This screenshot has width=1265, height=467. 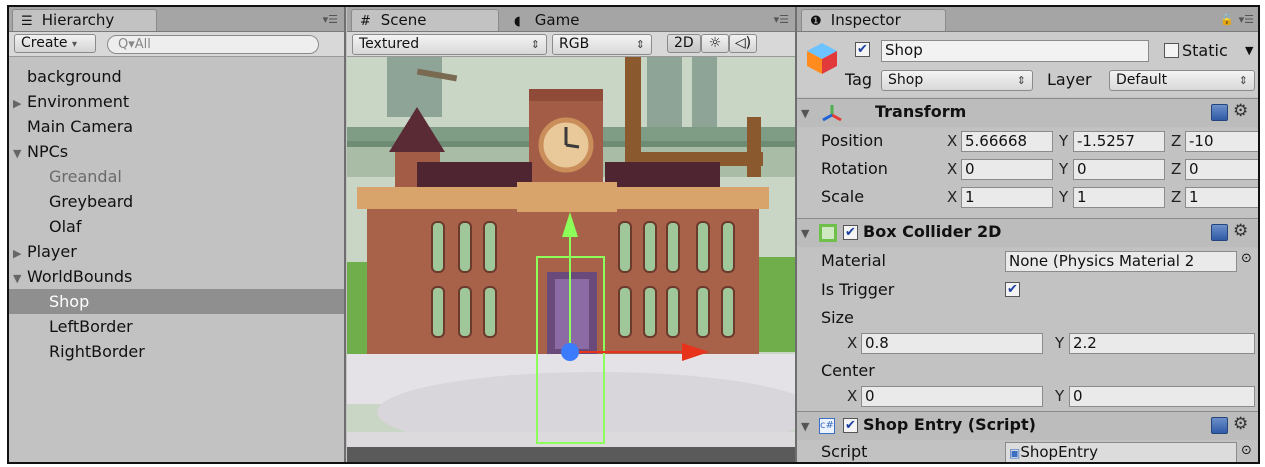 I want to click on position-y-axis-label: Y, so click(x=1063, y=141).